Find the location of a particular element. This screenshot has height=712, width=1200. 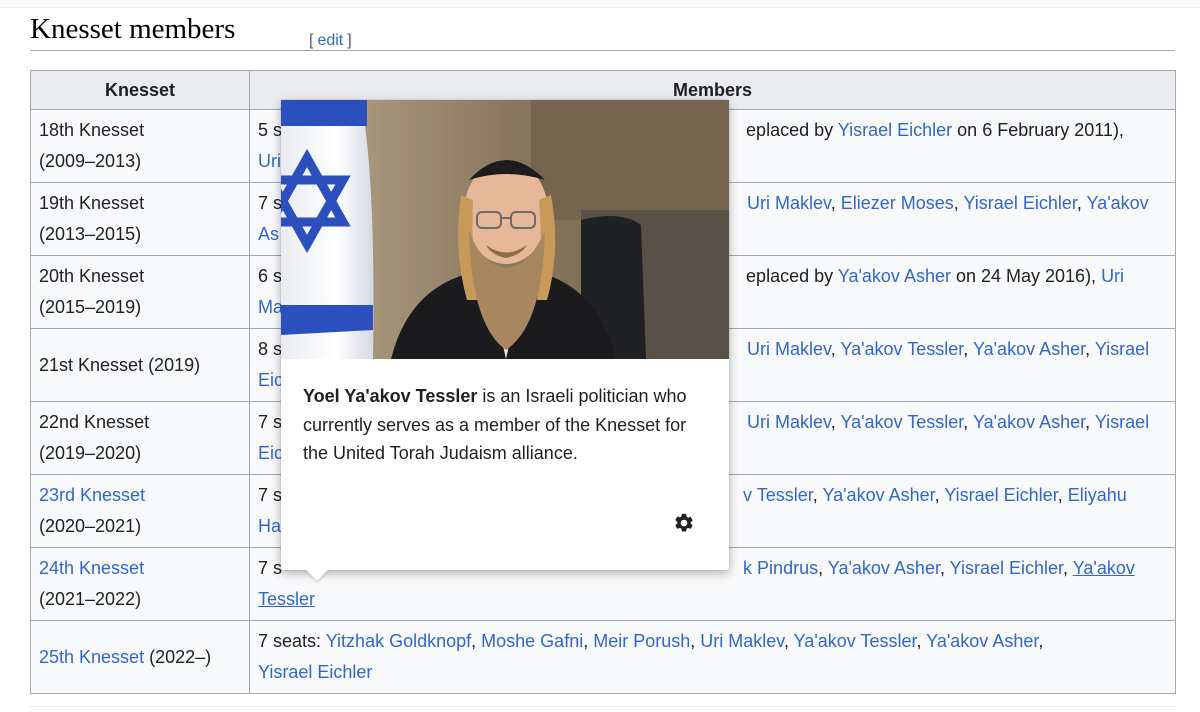

knesset-period: (2022–) is located at coordinates (180, 656).